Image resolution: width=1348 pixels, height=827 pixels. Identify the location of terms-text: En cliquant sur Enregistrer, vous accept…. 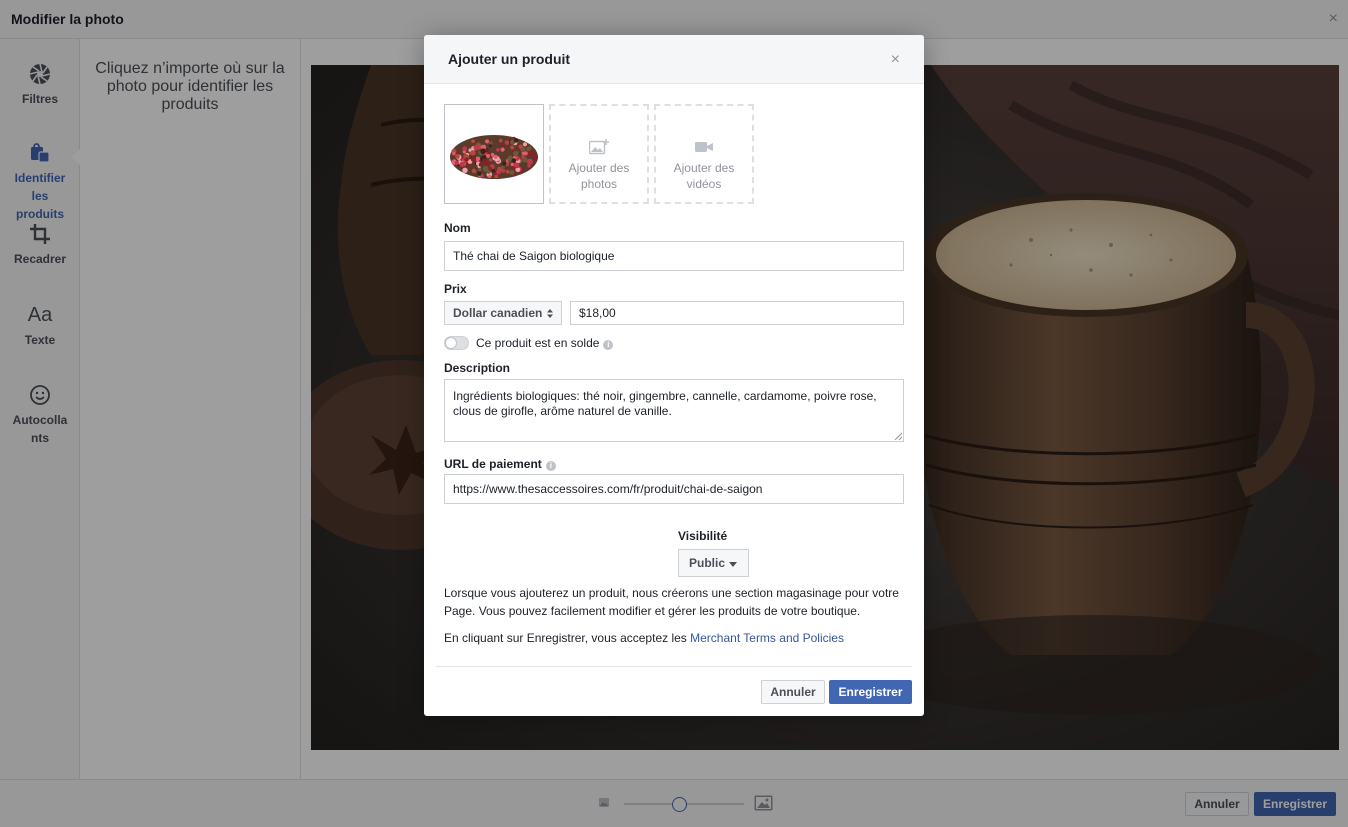
(676, 638).